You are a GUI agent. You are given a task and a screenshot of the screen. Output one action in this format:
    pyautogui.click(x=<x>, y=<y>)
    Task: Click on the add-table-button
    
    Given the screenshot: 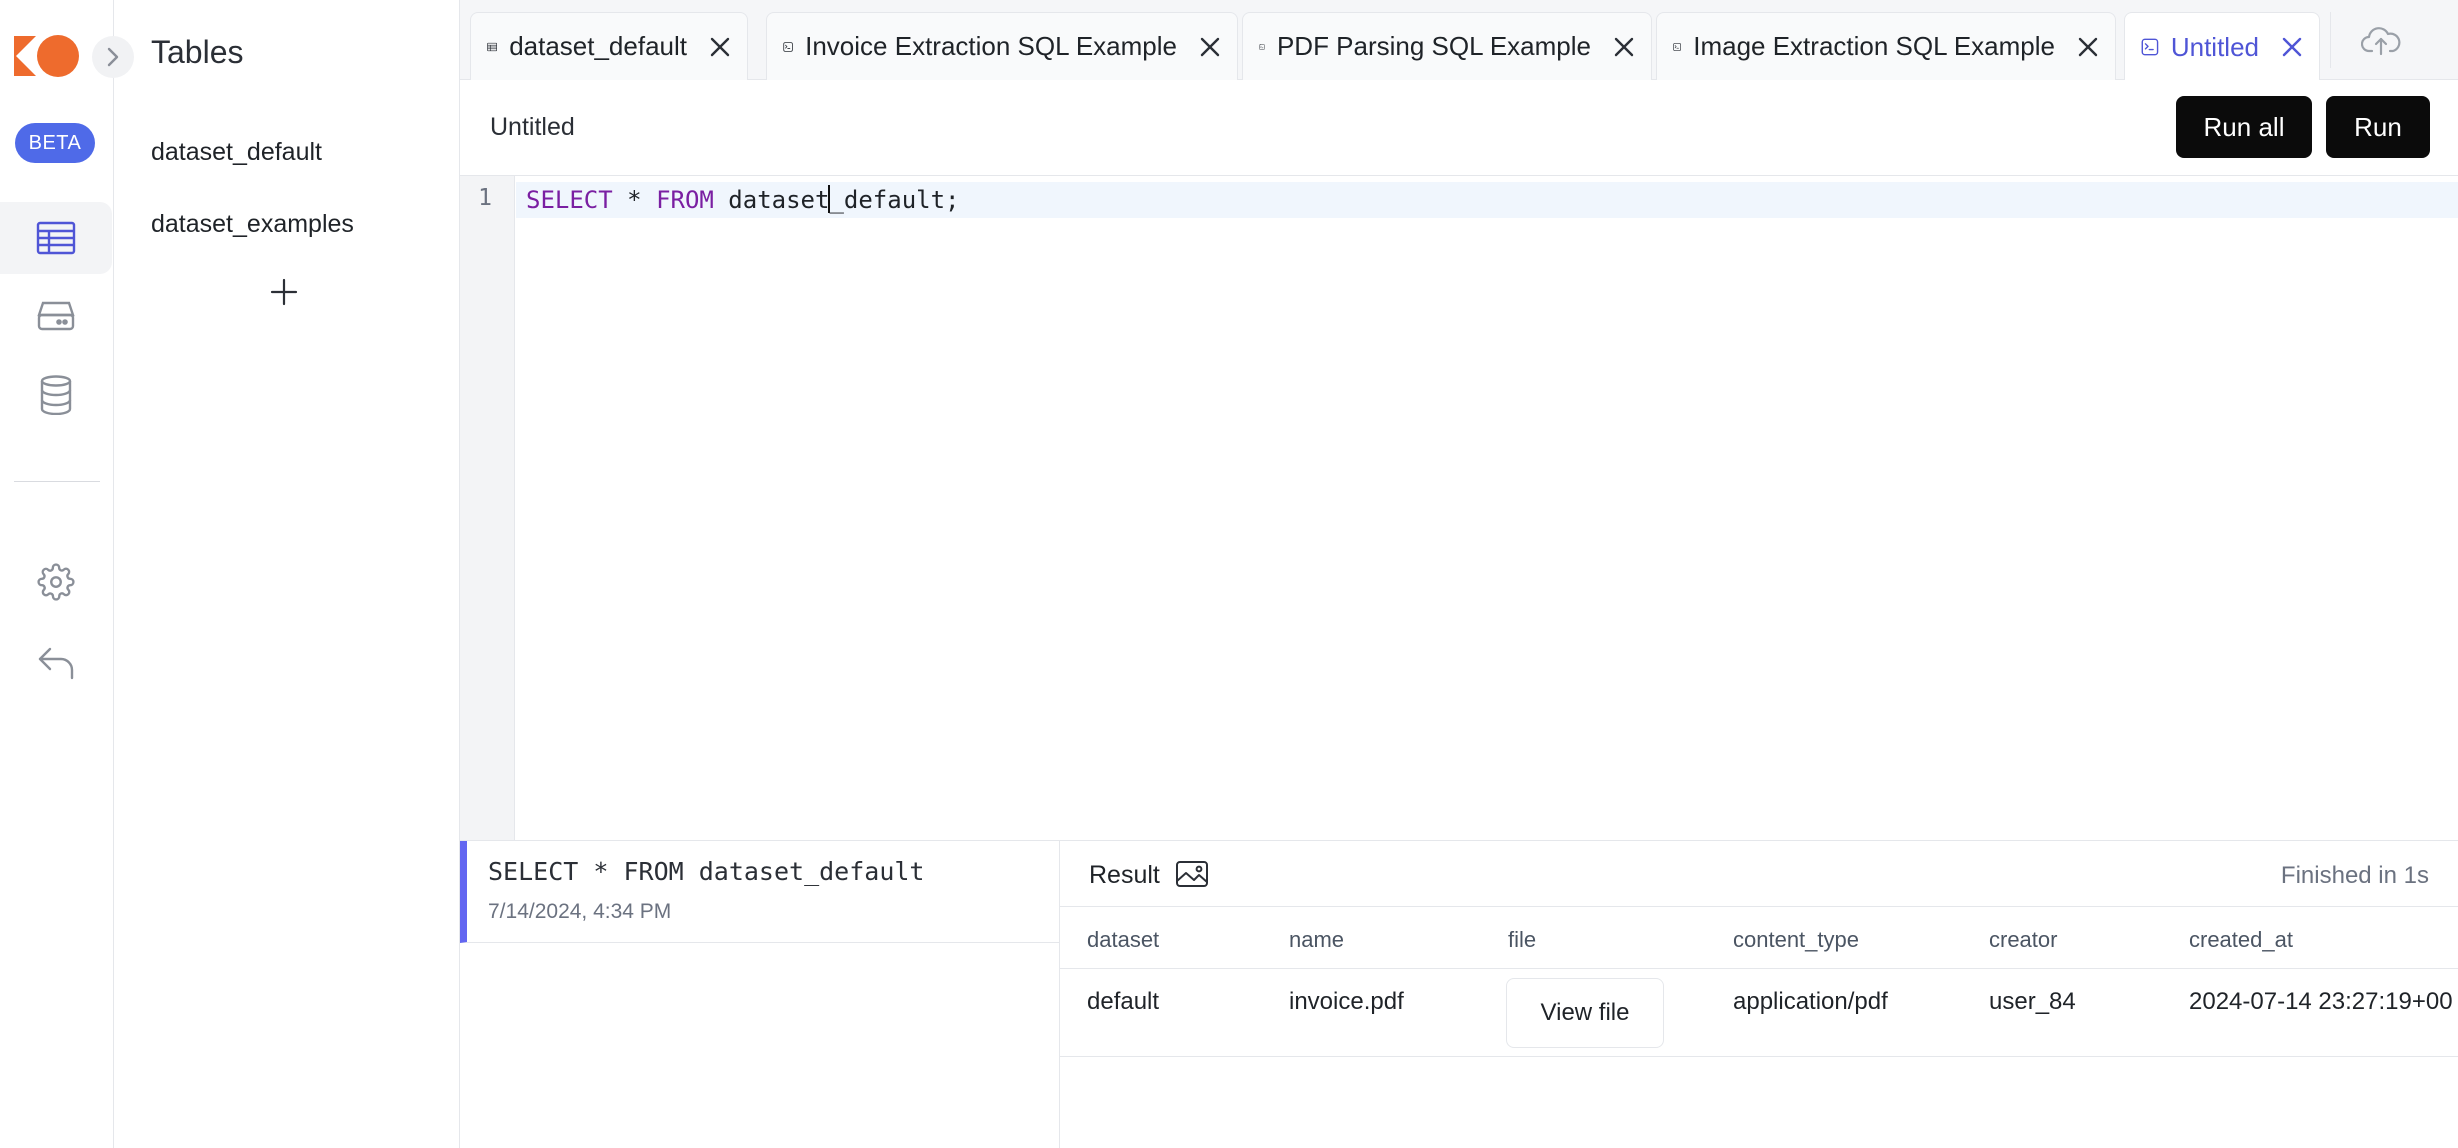 What is the action you would take?
    pyautogui.click(x=284, y=292)
    